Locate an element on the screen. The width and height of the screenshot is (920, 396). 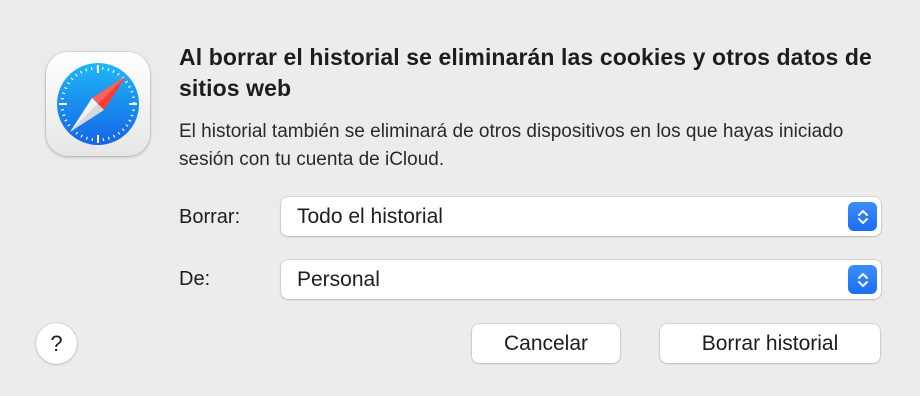
clear-range-popup: Todo el historial is located at coordinates (581, 216).